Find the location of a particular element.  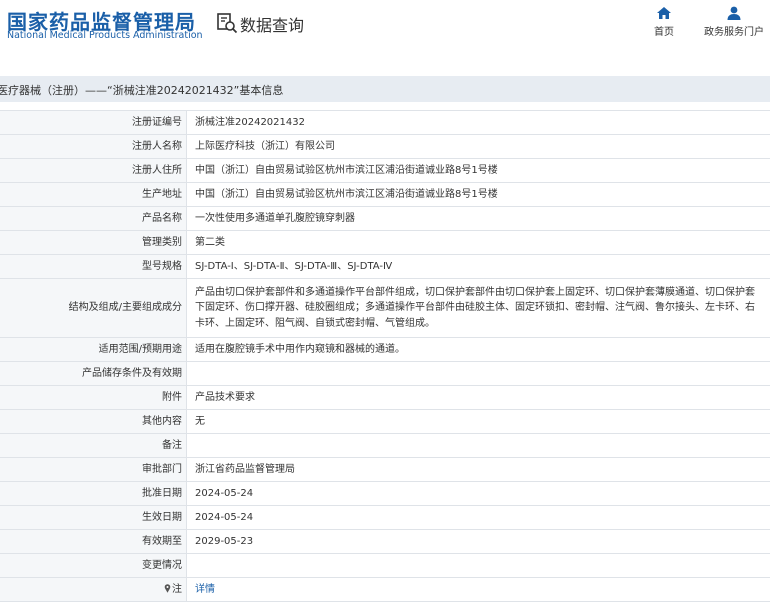

row-key: 生产地址 is located at coordinates (93, 194).